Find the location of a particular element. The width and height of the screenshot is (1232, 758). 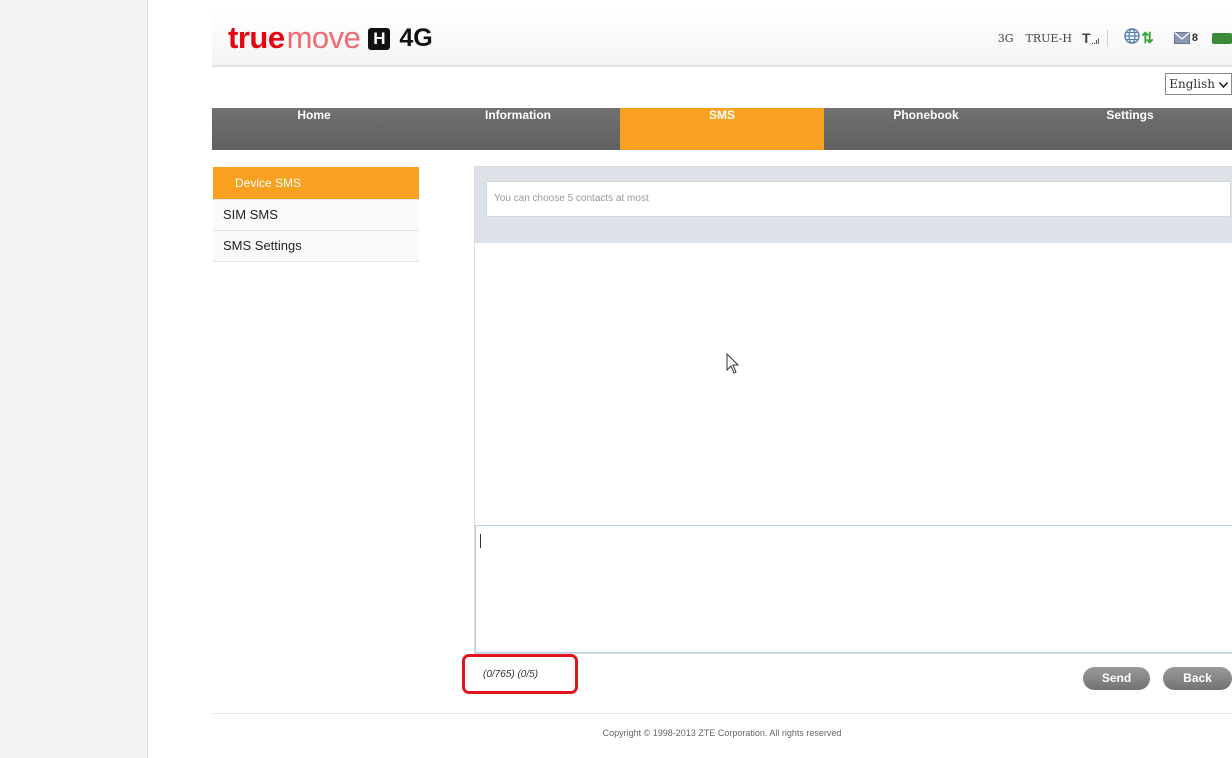

status-divider is located at coordinates (1108, 38).